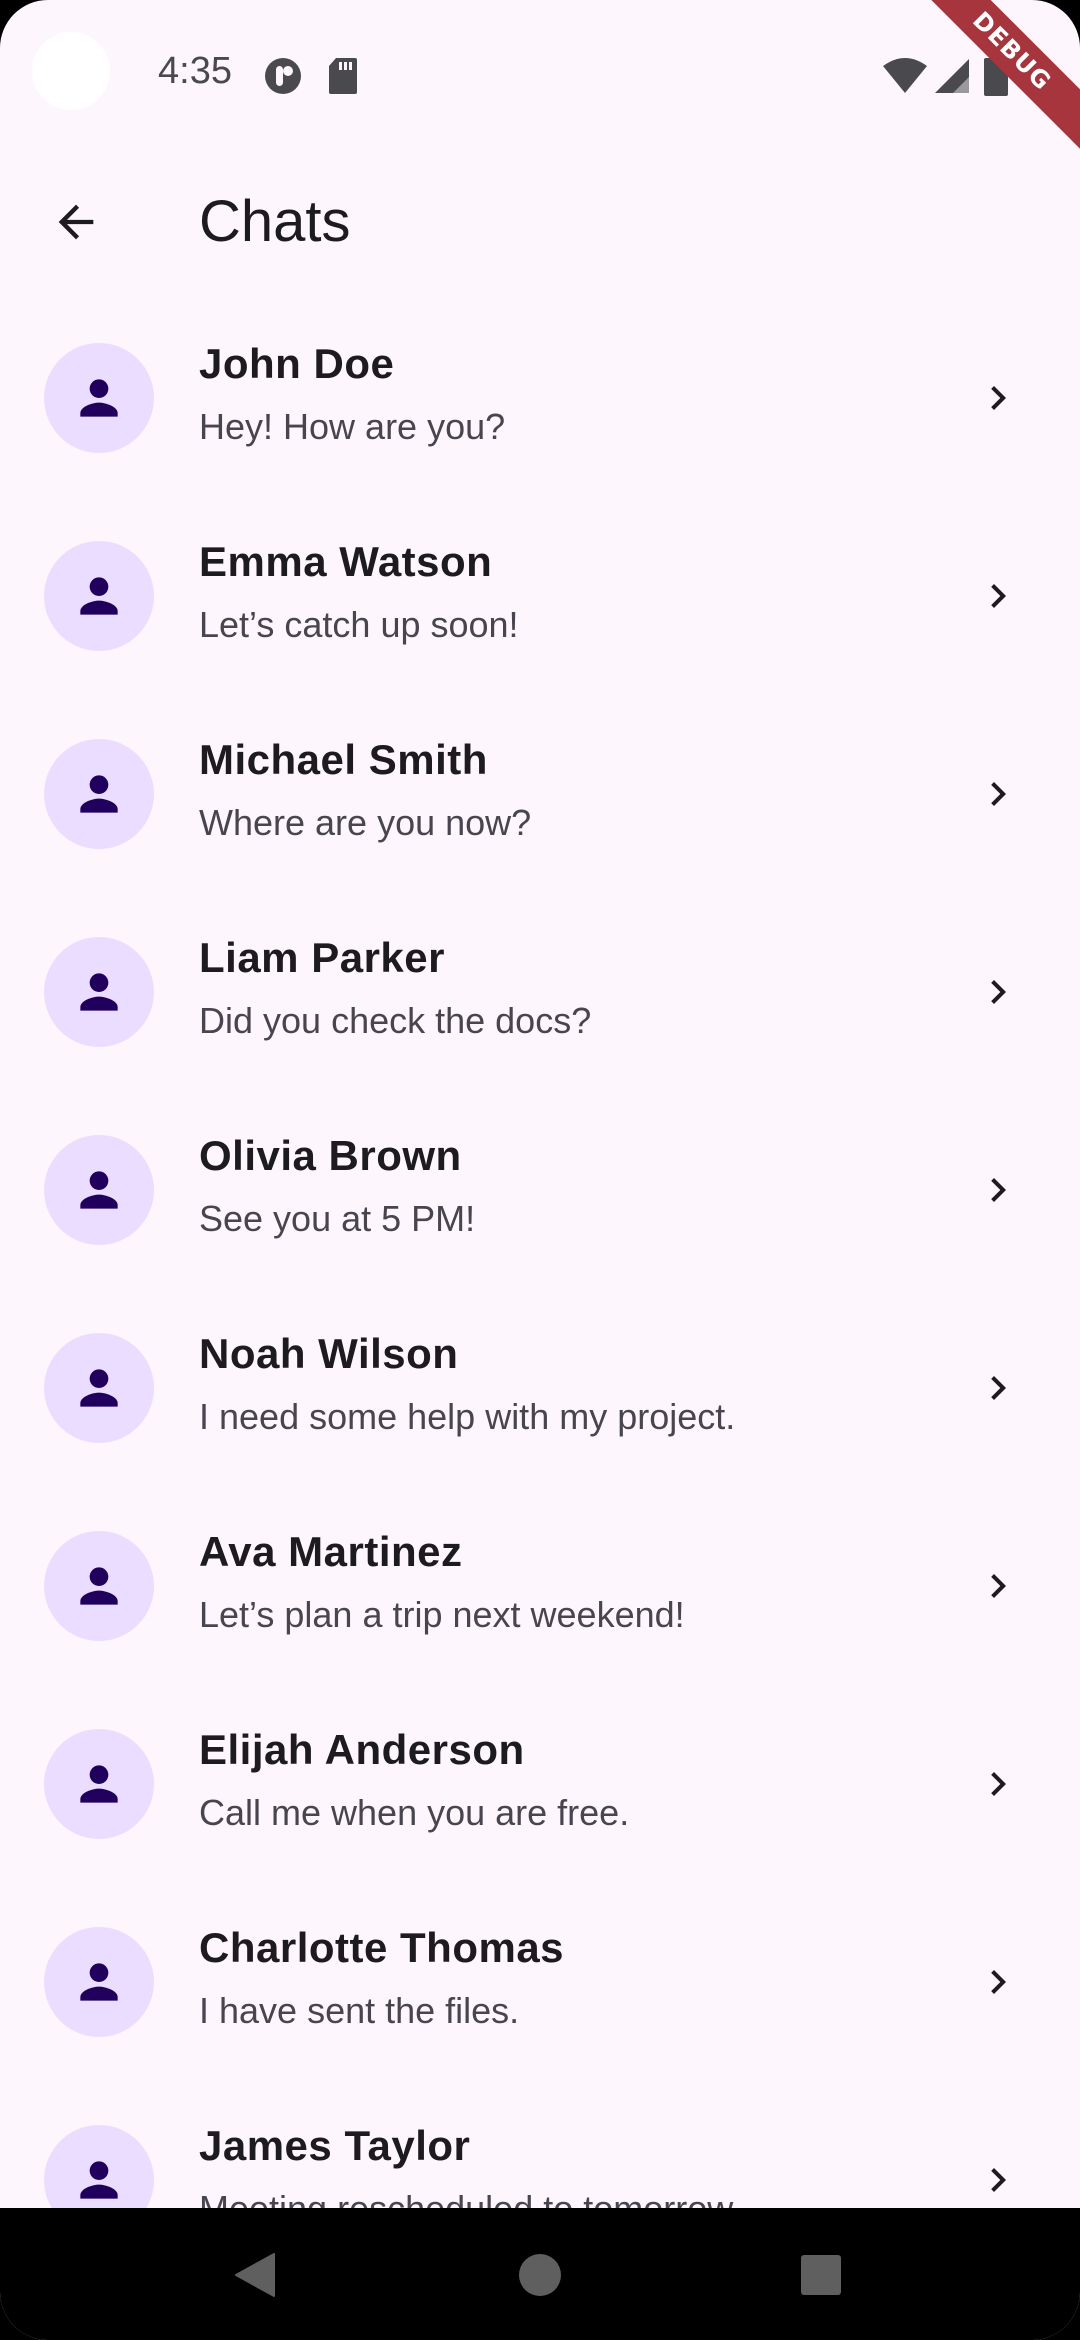 The image size is (1080, 2340). I want to click on contact-name: John Doe, so click(297, 363).